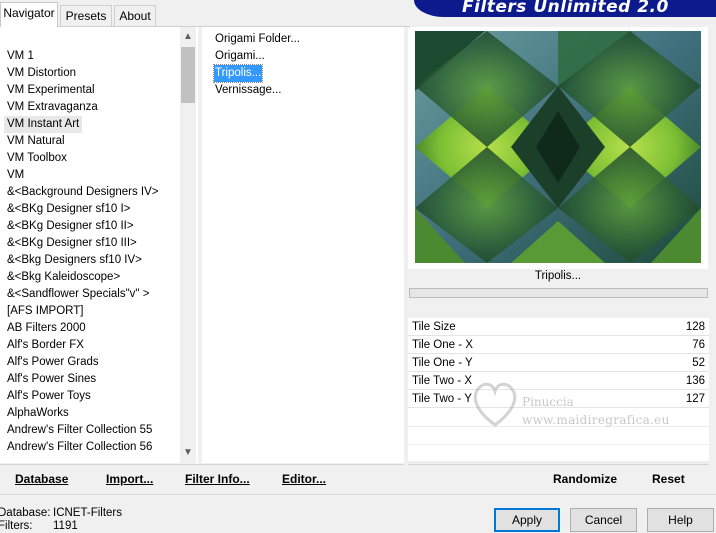 The image size is (716, 533). Describe the element at coordinates (41, 73) in the screenshot. I see `category-item: VM Distortion` at that location.